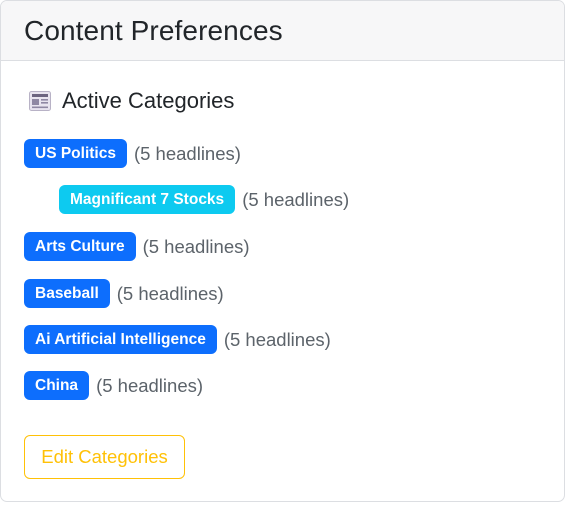 Image resolution: width=571 pixels, height=506 pixels. I want to click on category-row: China (5 headlines), so click(113, 385).